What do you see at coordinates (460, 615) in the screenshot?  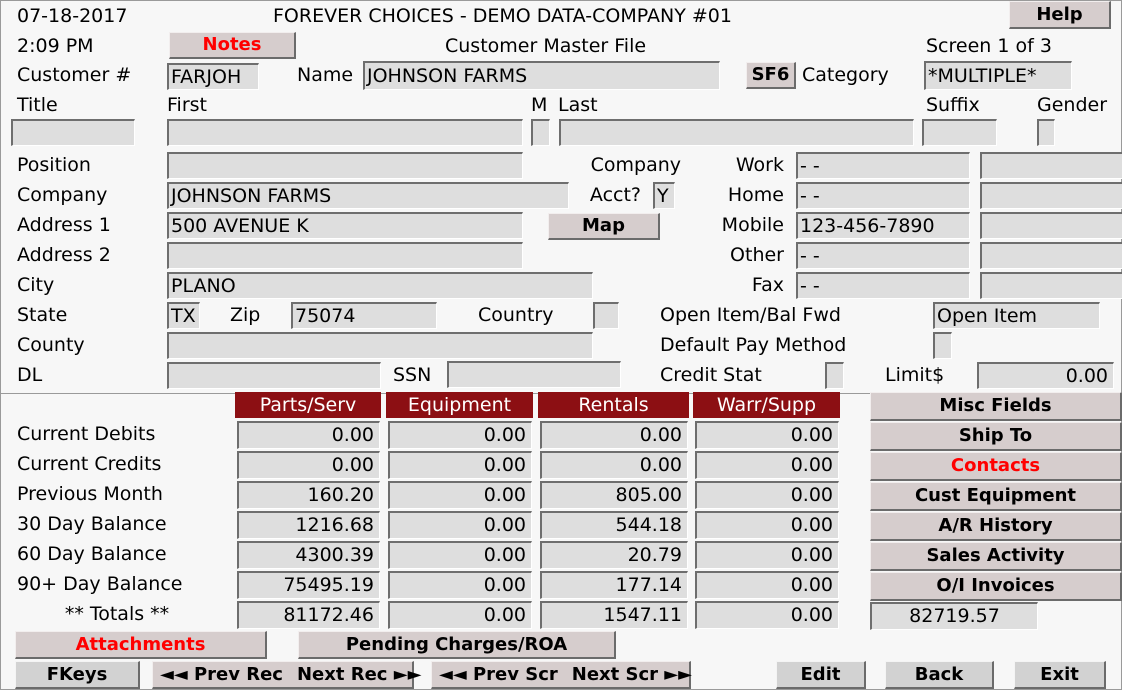 I see `balance-cell-r6-c1: 0.00` at bounding box center [460, 615].